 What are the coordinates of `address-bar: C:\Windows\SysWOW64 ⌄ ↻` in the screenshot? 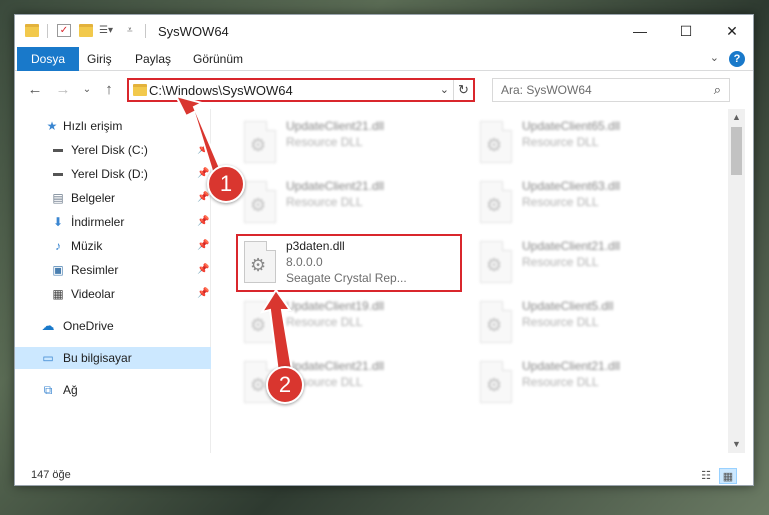 It's located at (301, 90).